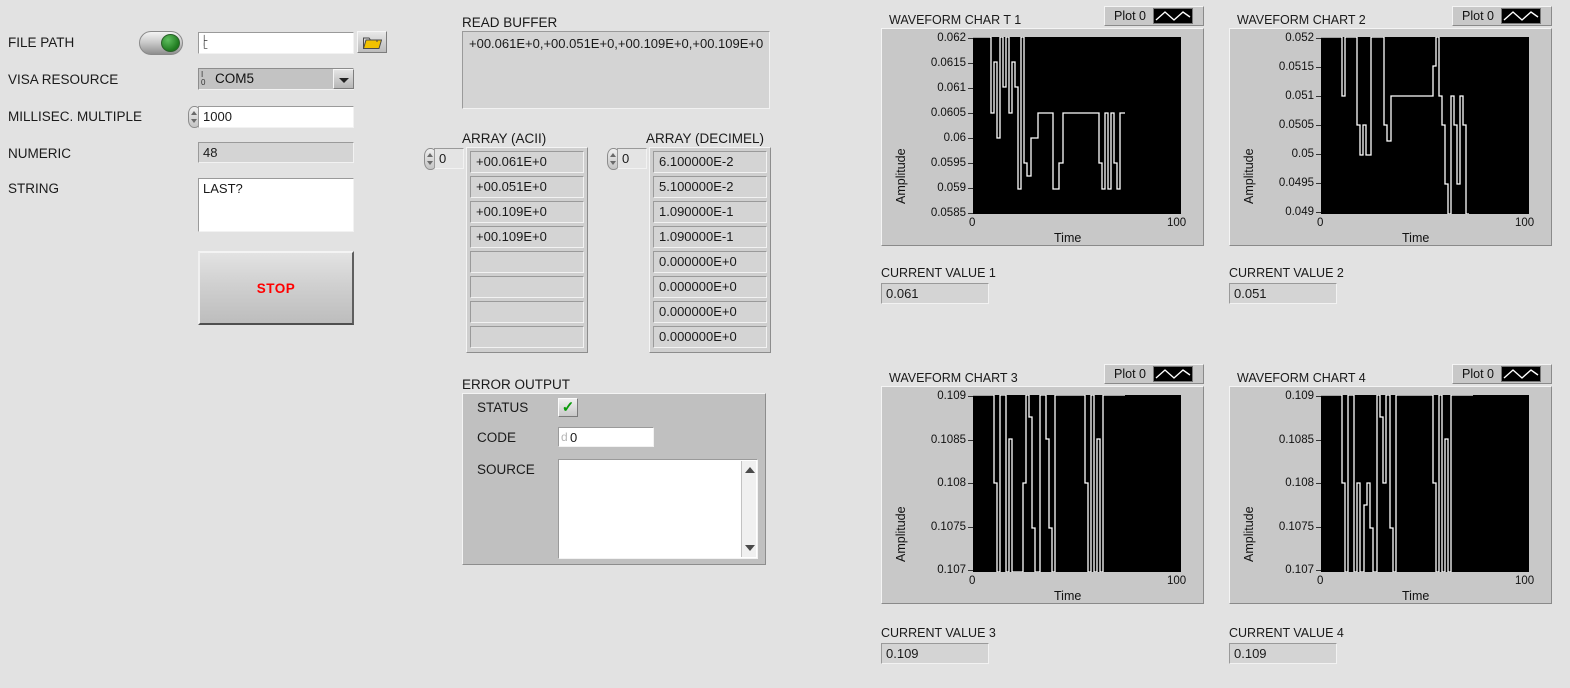 The image size is (1570, 688). I want to click on current-value-2-indicator: 0.051, so click(1283, 293).